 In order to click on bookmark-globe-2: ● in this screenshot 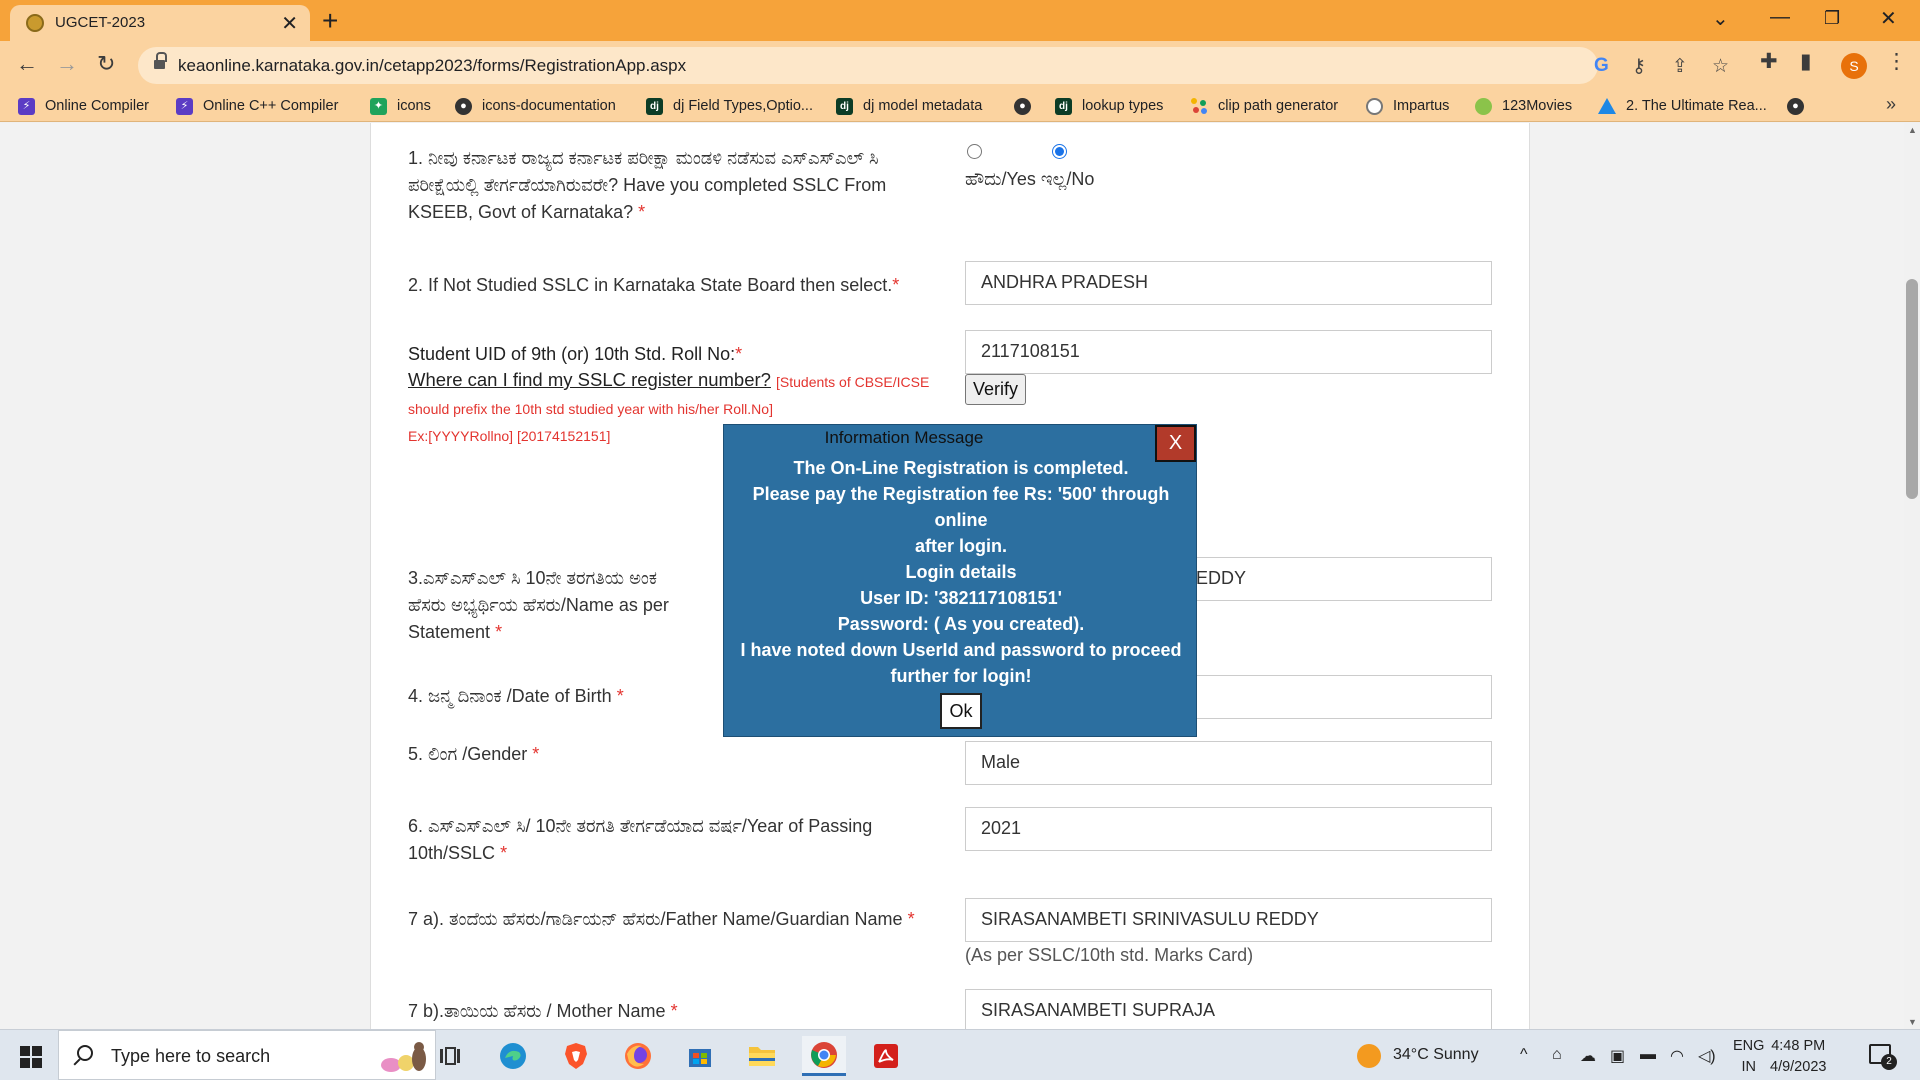, I will do `click(1800, 106)`.